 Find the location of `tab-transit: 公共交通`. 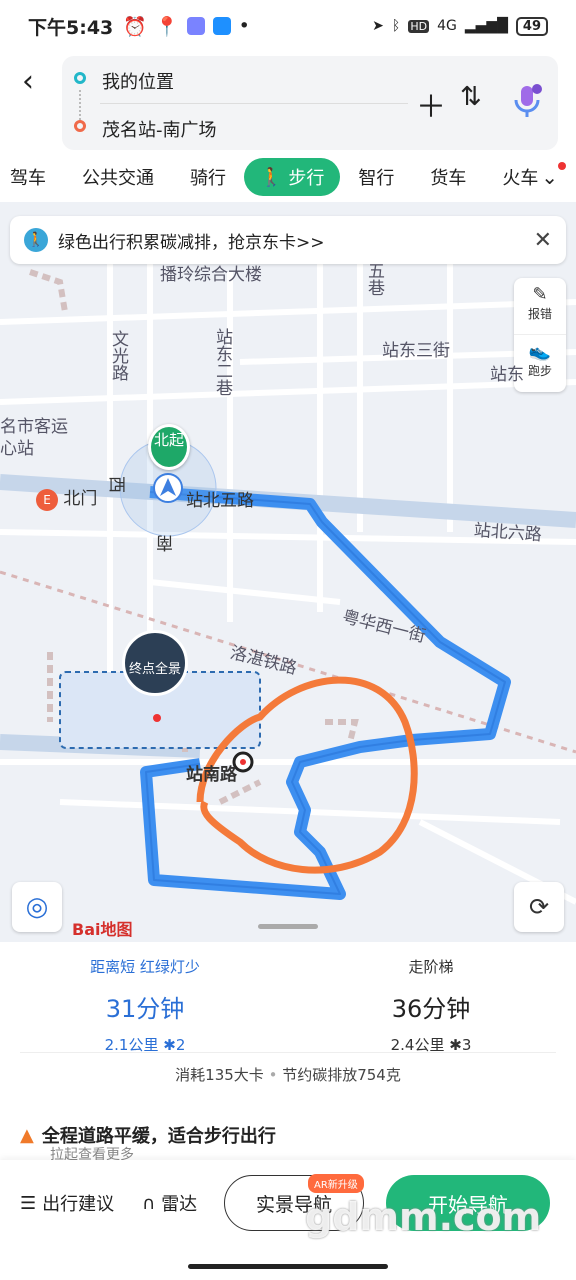

tab-transit: 公共交通 is located at coordinates (118, 177).